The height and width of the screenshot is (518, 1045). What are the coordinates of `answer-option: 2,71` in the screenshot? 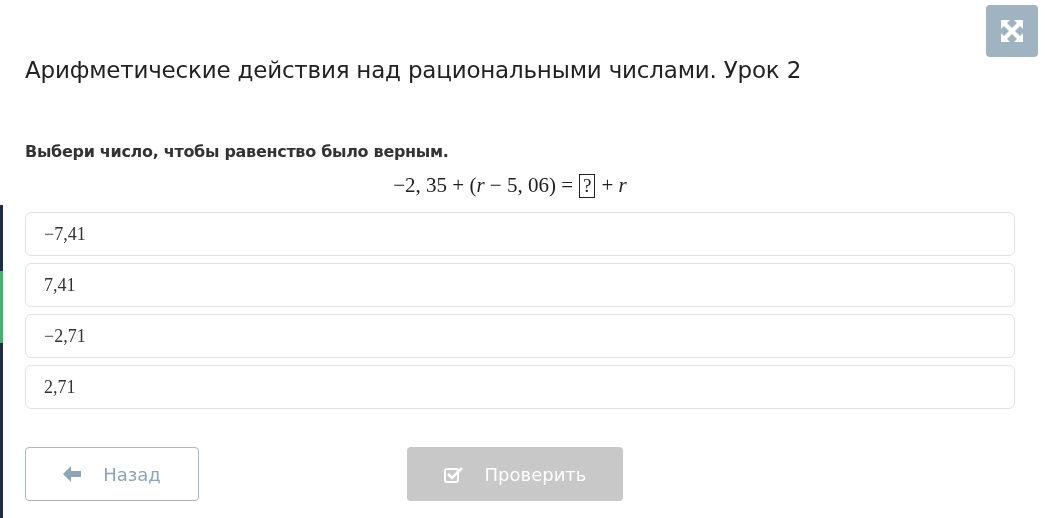 It's located at (520, 387).